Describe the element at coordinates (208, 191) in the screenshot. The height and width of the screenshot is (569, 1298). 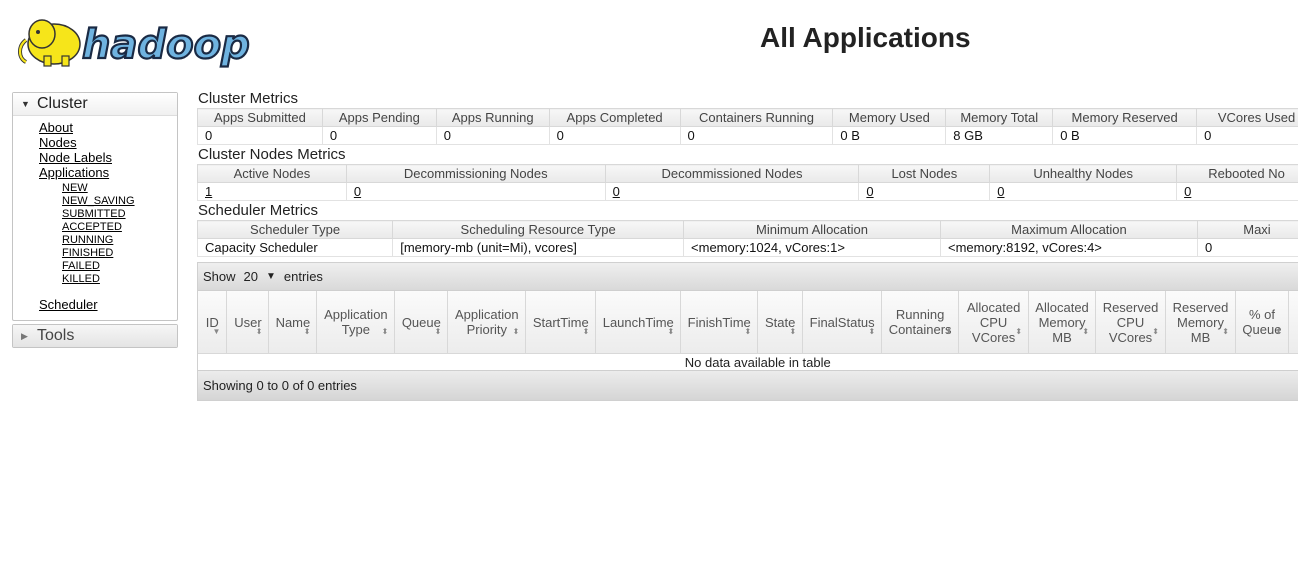
I see `active-nodes-link: 1` at that location.